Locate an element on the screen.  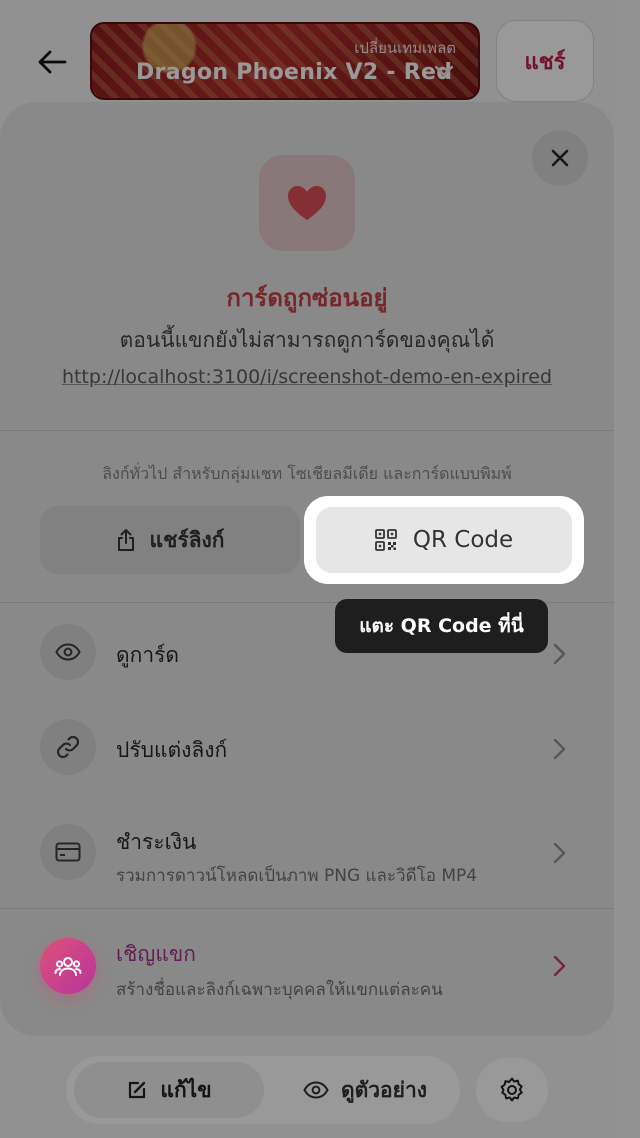
qr-code-button: QR Code is located at coordinates (444, 540).